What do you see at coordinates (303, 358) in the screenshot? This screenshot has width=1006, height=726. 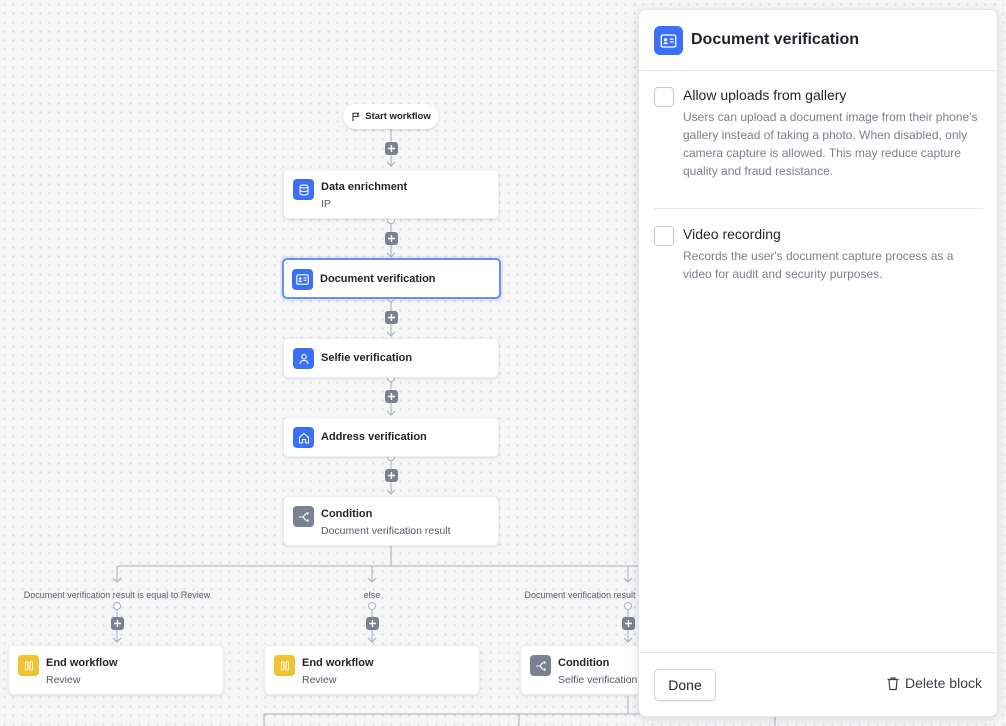 I see `user-icon` at bounding box center [303, 358].